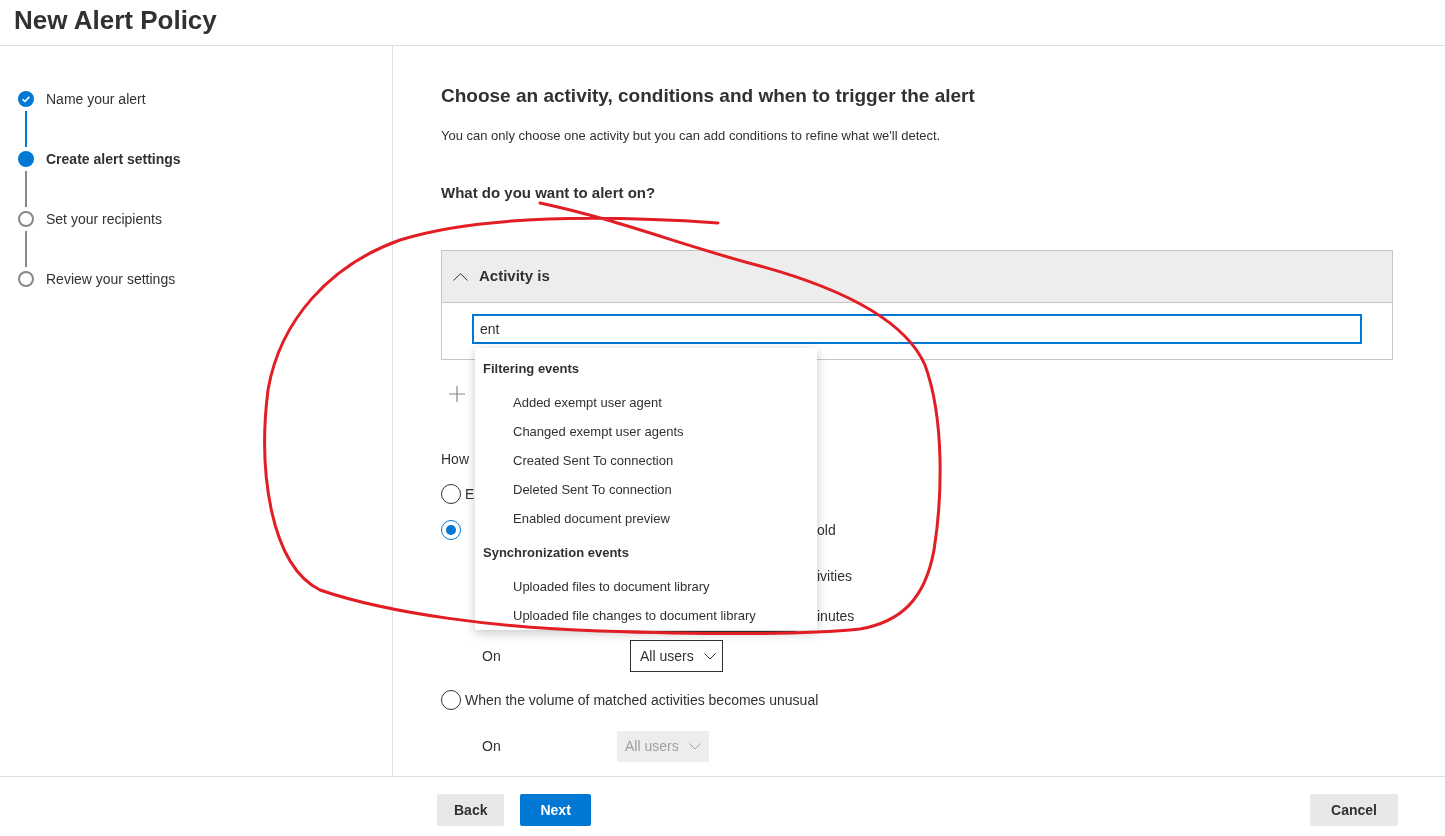 The image size is (1445, 836). Describe the element at coordinates (591, 518) in the screenshot. I see `dropdown-option: Enabled document preview` at that location.